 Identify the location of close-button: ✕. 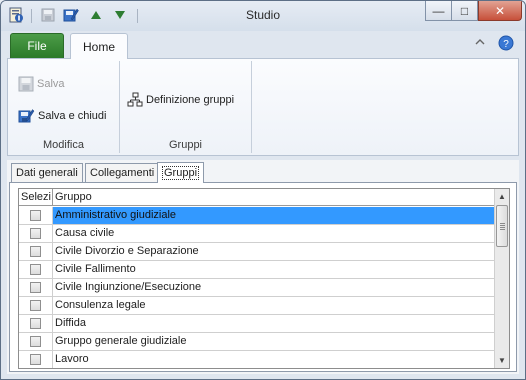
(500, 11).